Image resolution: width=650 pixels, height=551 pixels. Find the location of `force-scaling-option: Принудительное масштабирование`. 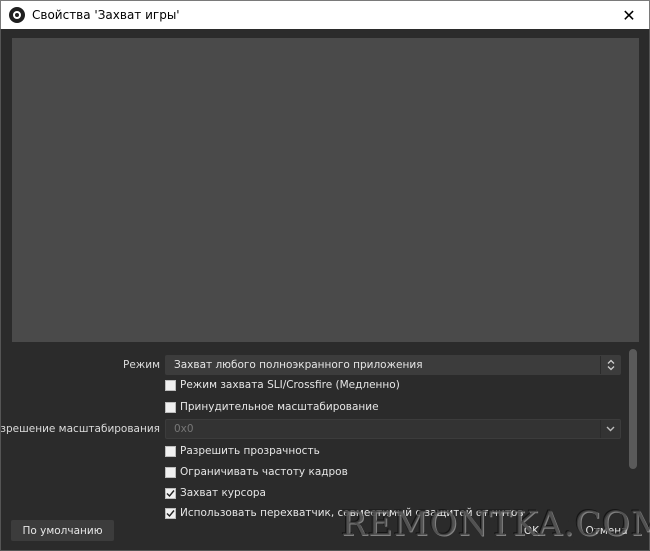

force-scaling-option: Принудительное масштабирование is located at coordinates (272, 407).